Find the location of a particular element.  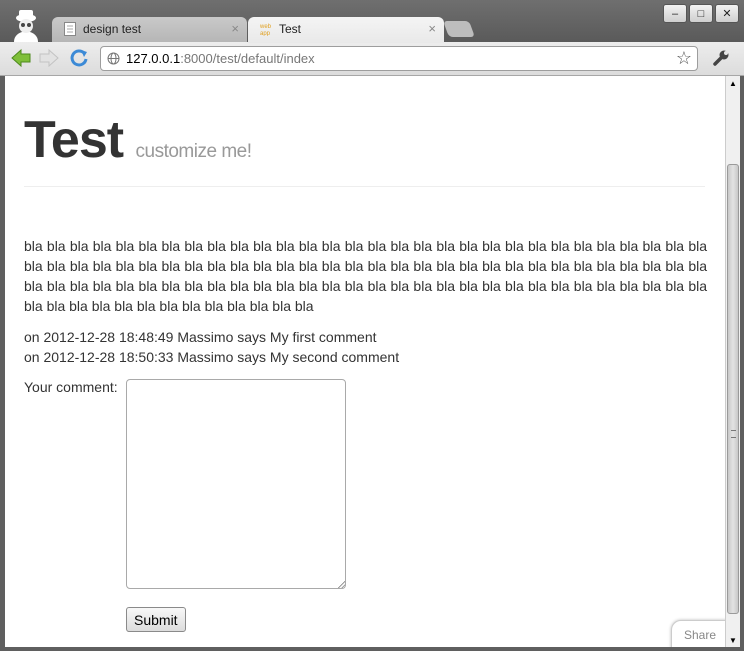

title-bar: design test × web app Test × – □ ✕ is located at coordinates (372, 21).